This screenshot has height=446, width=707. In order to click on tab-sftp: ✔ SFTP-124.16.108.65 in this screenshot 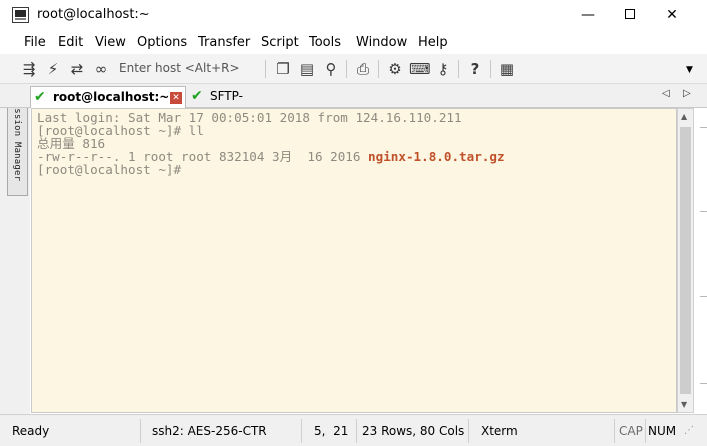, I will do `click(259, 104)`.